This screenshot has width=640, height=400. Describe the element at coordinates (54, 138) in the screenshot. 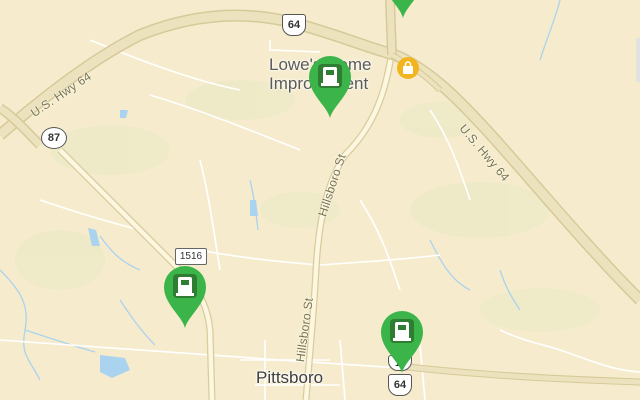

I see `nc-87-shield: 87` at that location.